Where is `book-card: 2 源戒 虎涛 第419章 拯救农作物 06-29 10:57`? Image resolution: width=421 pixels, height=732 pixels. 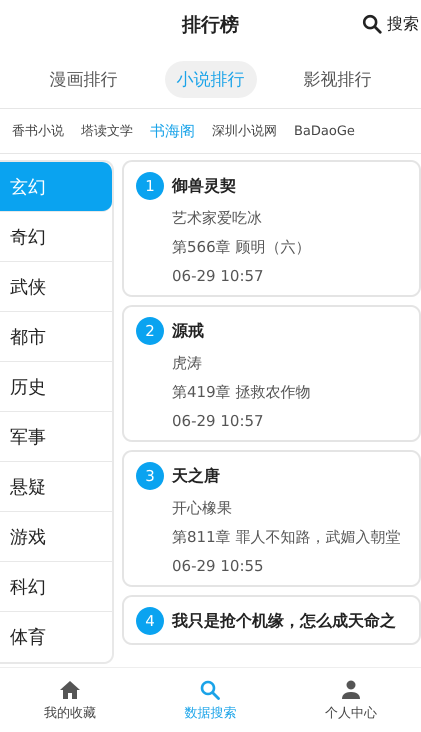 book-card: 2 源戒 虎涛 第419章 拯救农作物 06-29 10:57 is located at coordinates (271, 373).